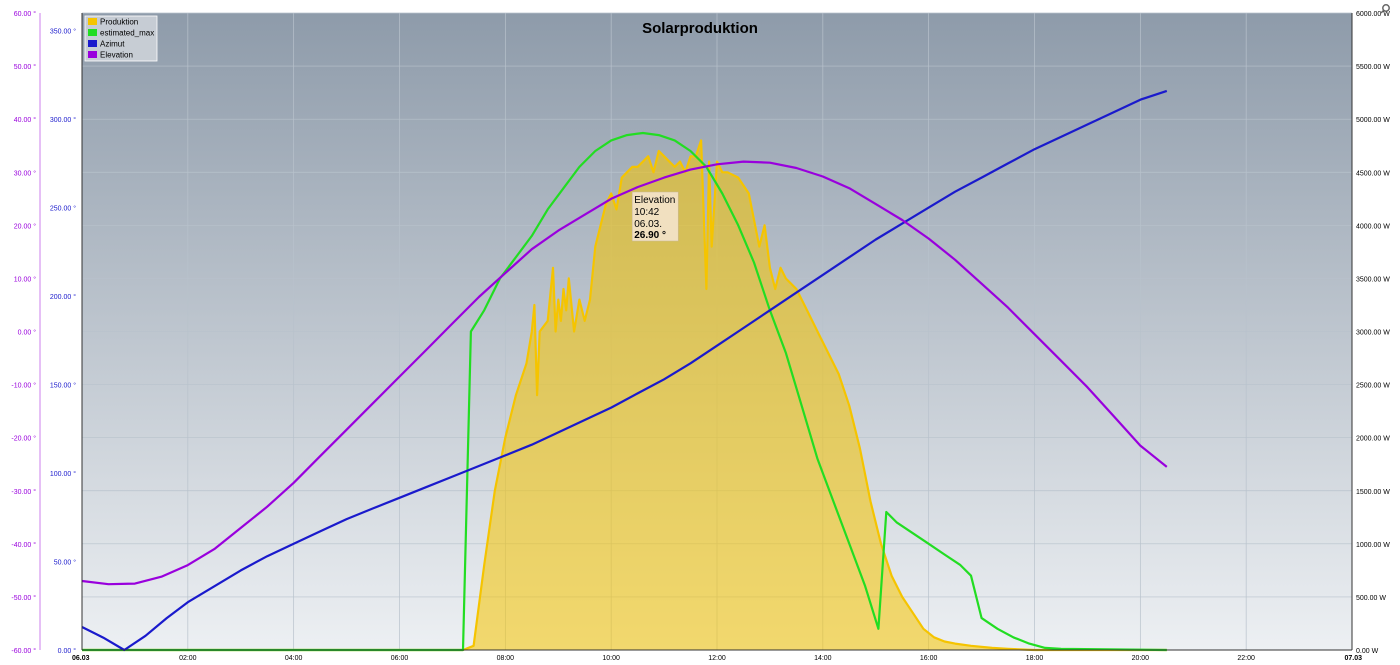 The height and width of the screenshot is (665, 1400). I want to click on power-tick-label: 2500.00 W, so click(1373, 386).